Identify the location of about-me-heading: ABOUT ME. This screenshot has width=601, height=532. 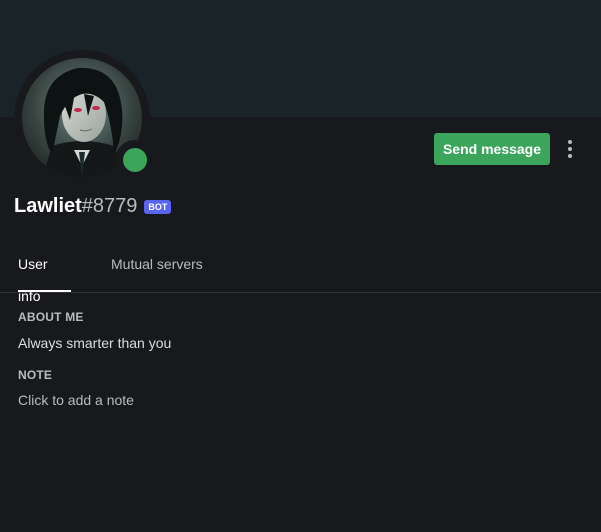
(51, 317).